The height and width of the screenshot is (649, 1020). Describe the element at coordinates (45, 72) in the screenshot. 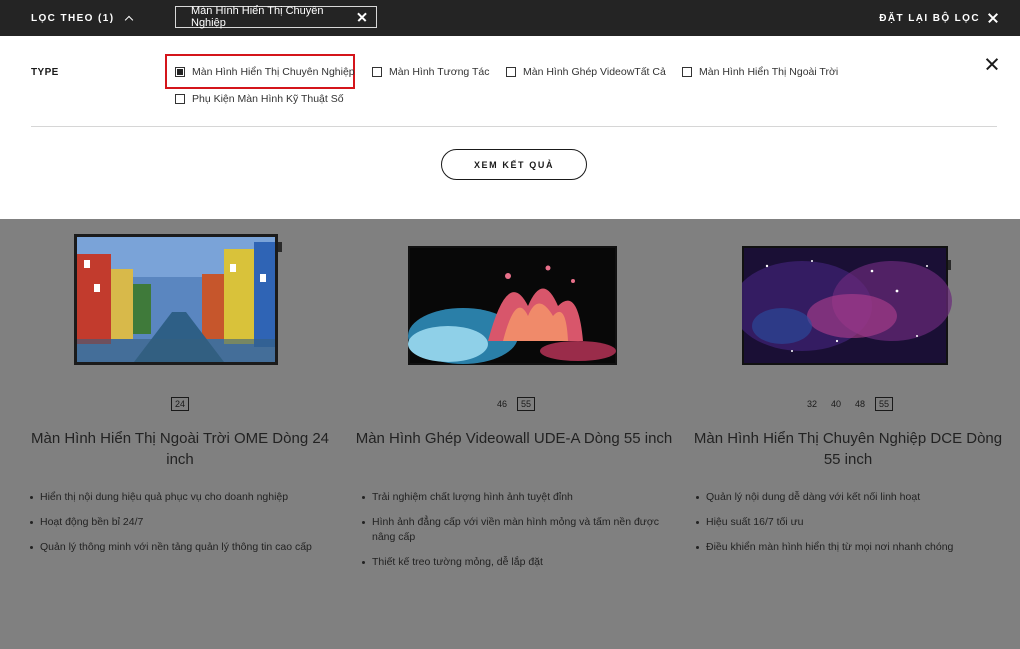

I see `type-filter-heading: TYPE` at that location.